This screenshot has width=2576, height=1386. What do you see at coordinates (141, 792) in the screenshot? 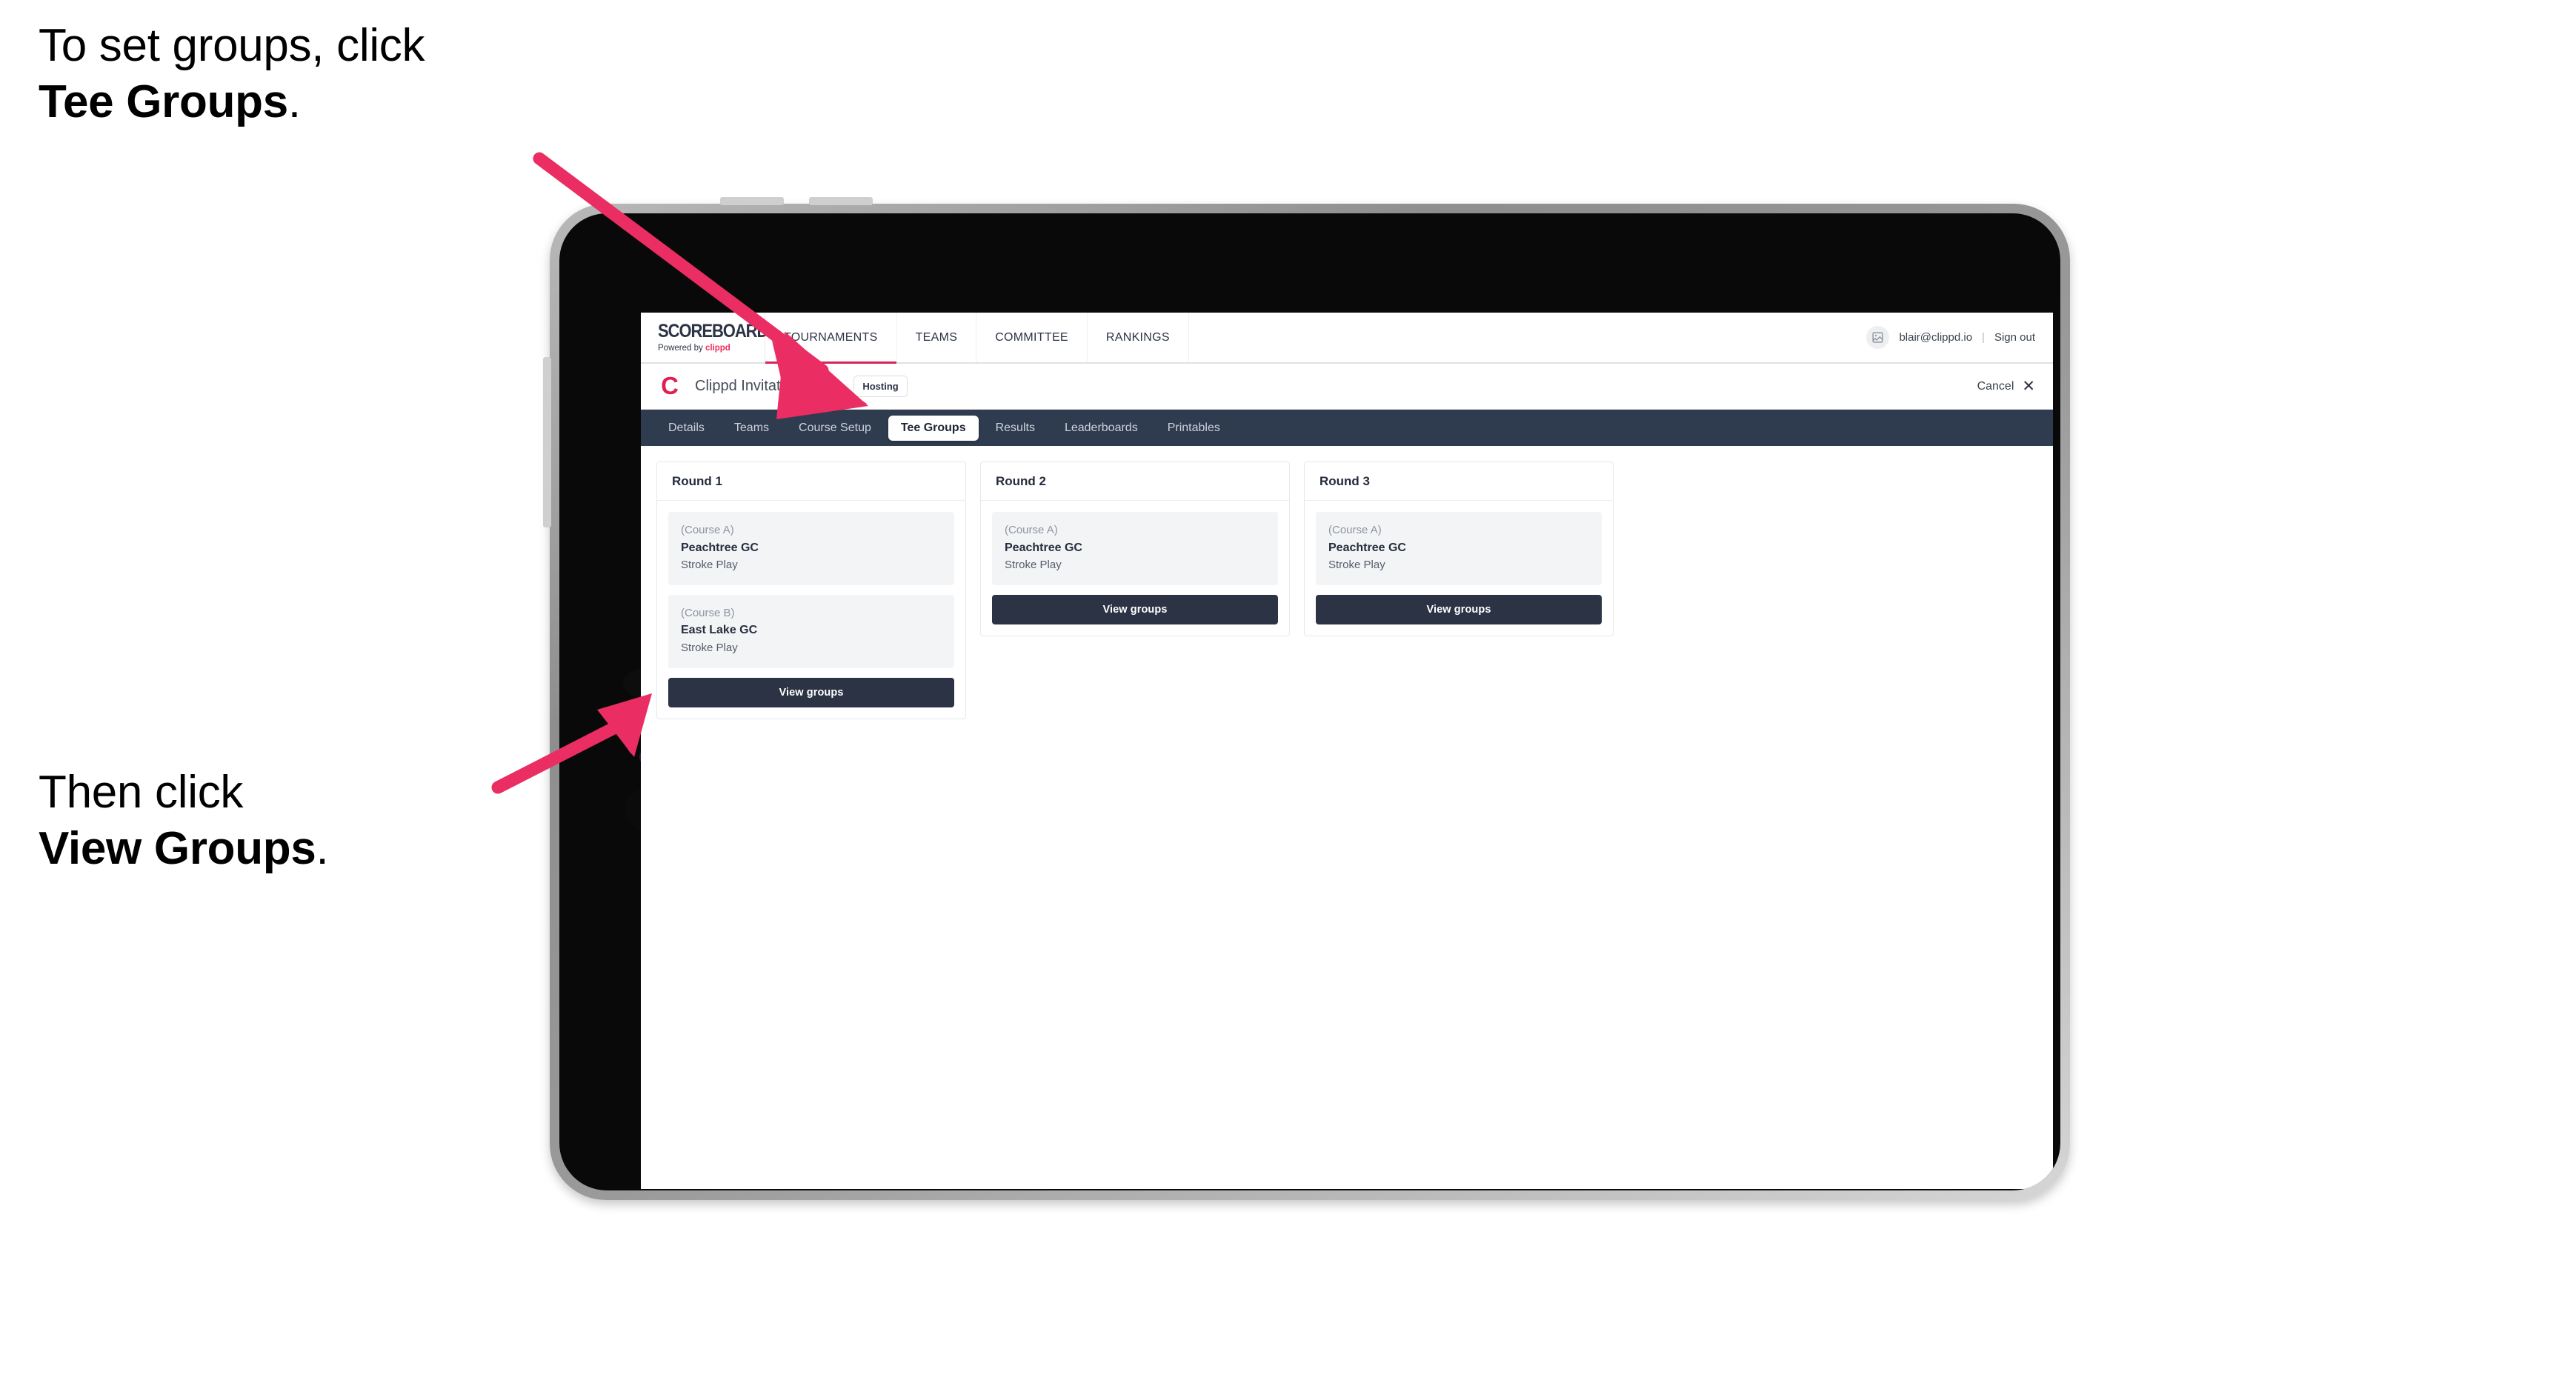
I see `caption-bottom-line1: Then click` at bounding box center [141, 792].